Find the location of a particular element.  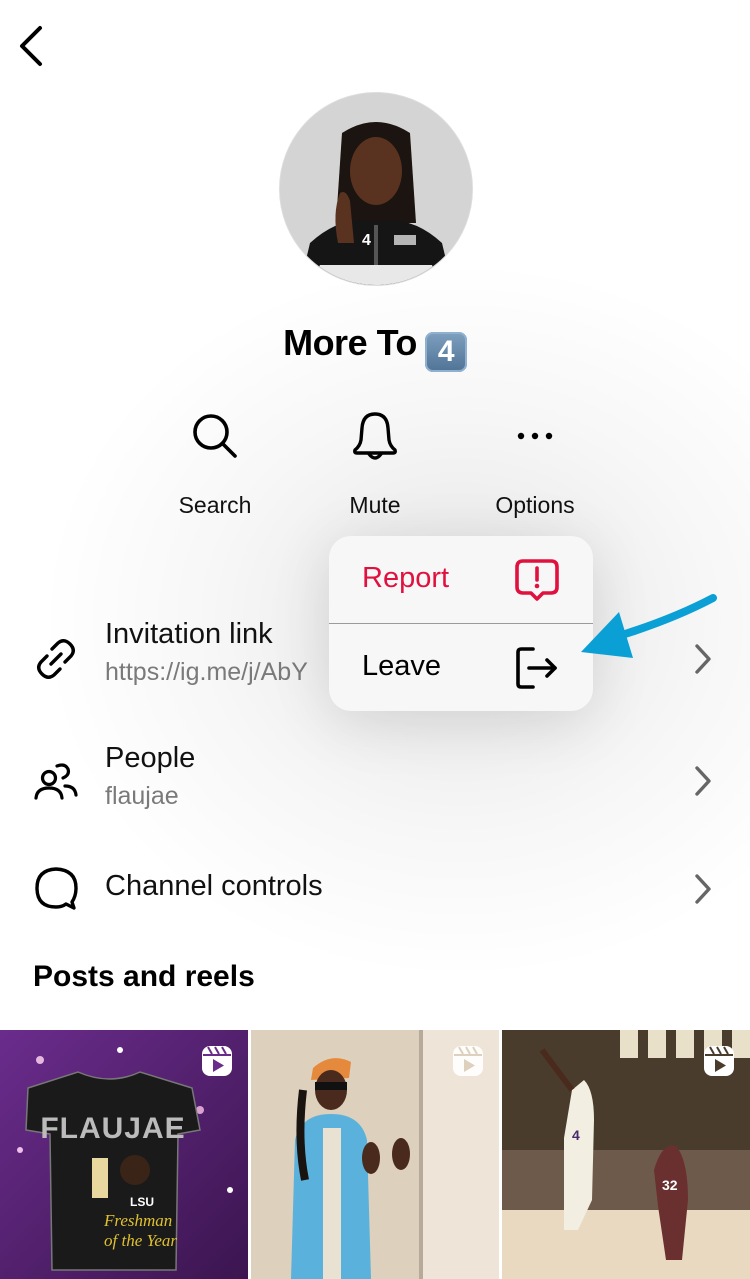

svg-text: 32 is located at coordinates (670, 1185).